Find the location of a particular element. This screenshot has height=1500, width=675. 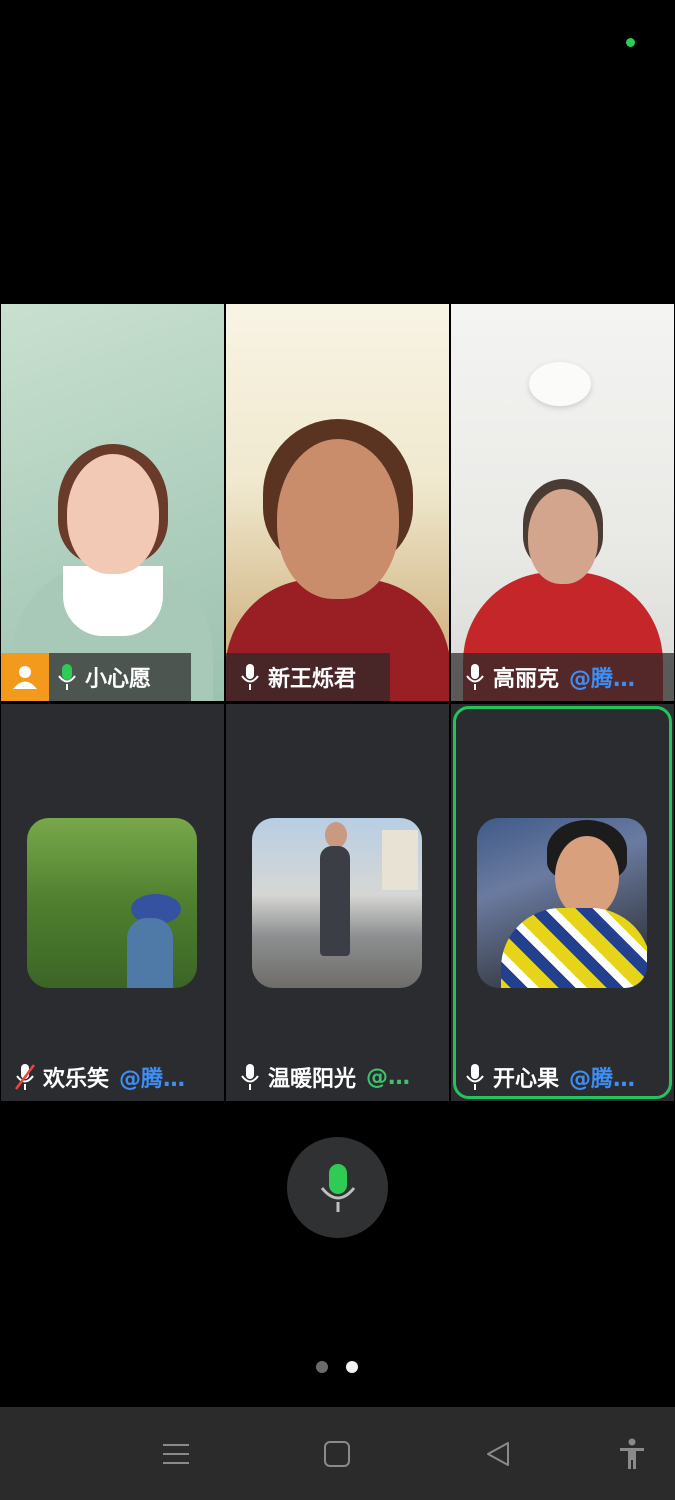

active-speaker-frame is located at coordinates (562, 902).